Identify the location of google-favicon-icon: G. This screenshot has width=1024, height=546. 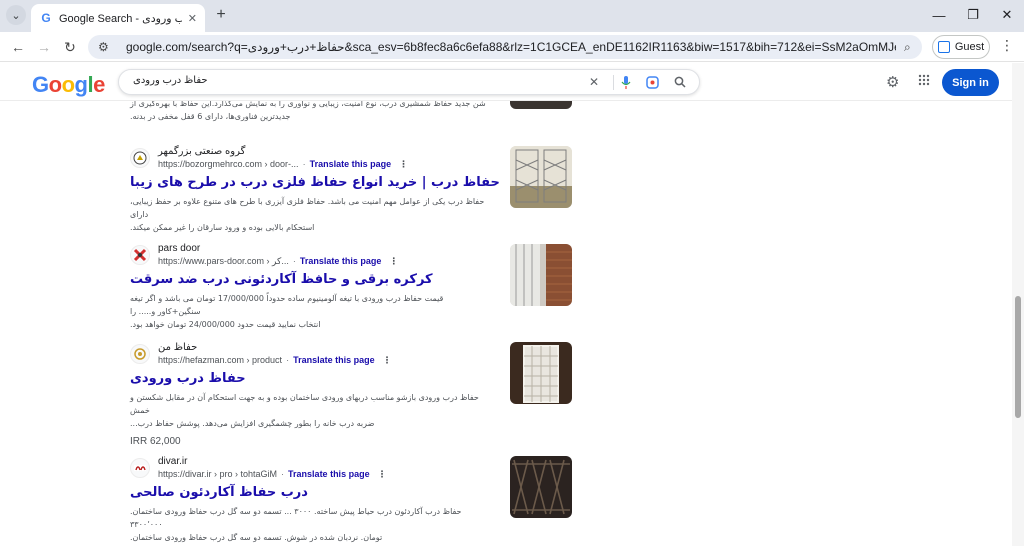
(46, 18).